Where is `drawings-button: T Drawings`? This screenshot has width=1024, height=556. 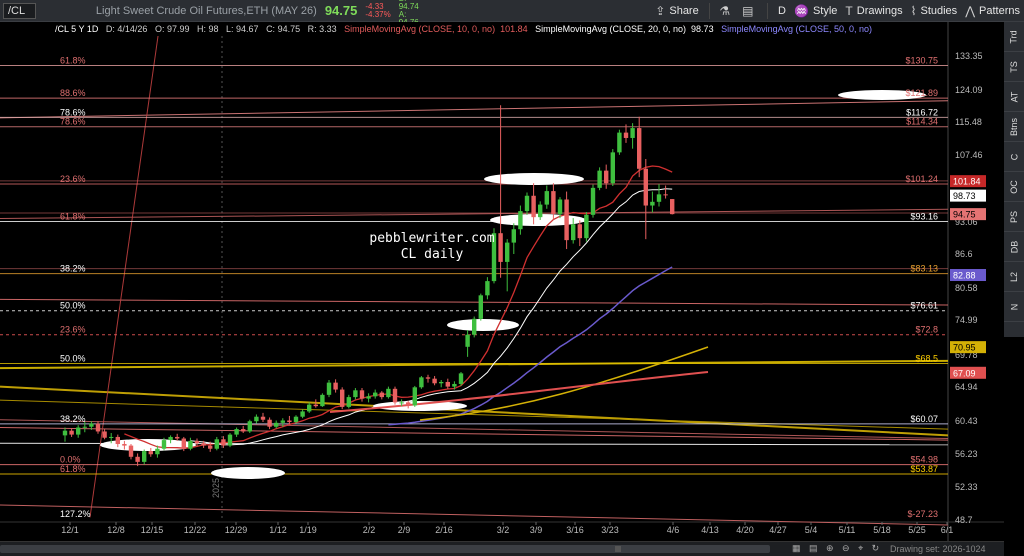 drawings-button: T Drawings is located at coordinates (873, 11).